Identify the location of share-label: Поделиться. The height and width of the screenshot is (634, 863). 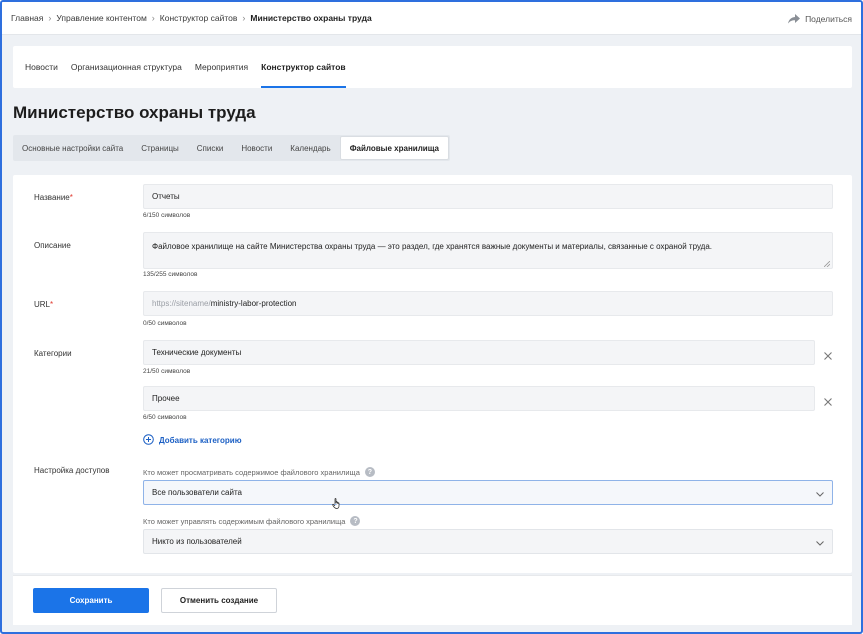
(828, 18).